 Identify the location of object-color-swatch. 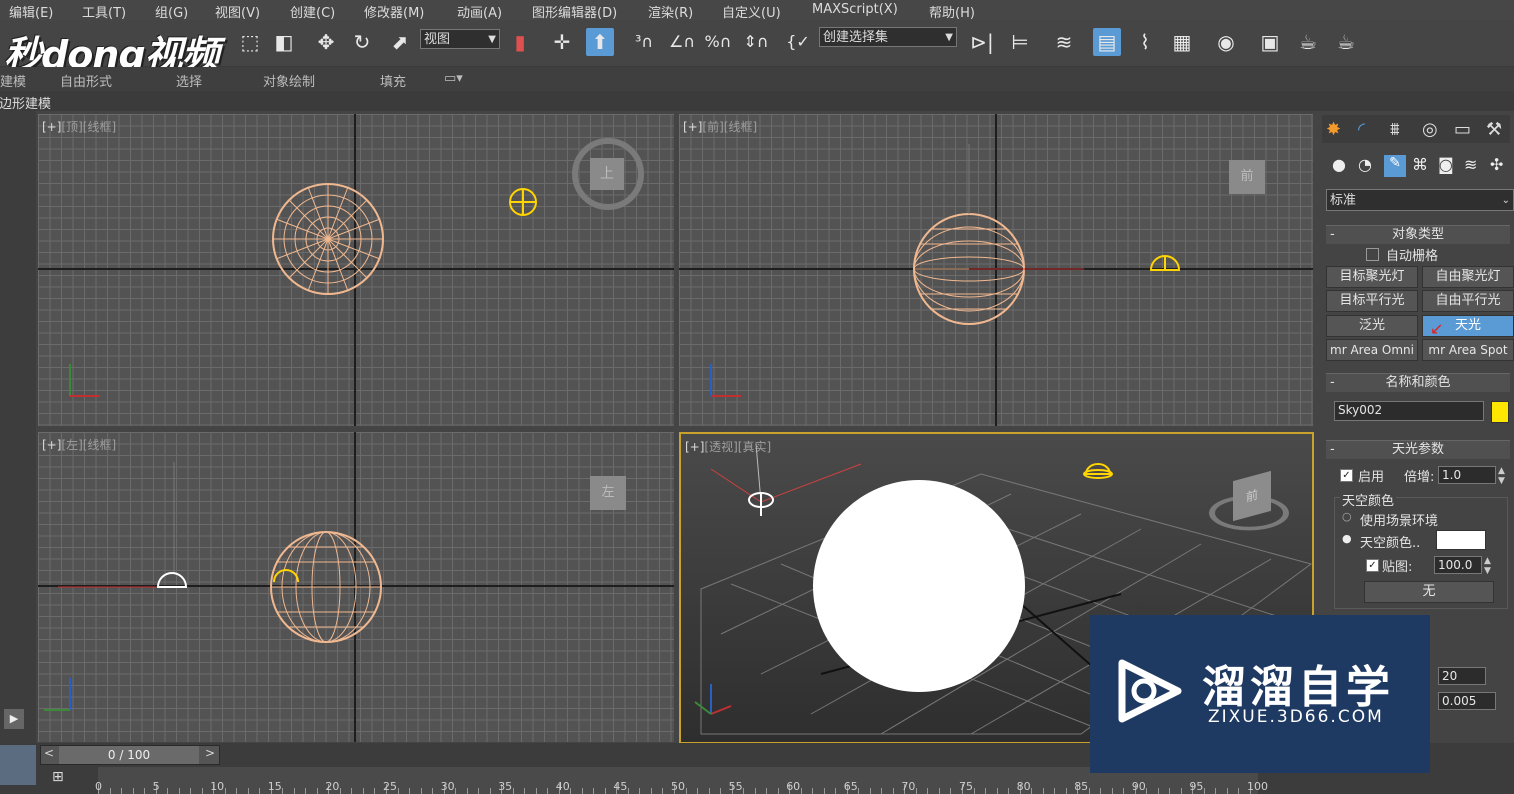
(1500, 412).